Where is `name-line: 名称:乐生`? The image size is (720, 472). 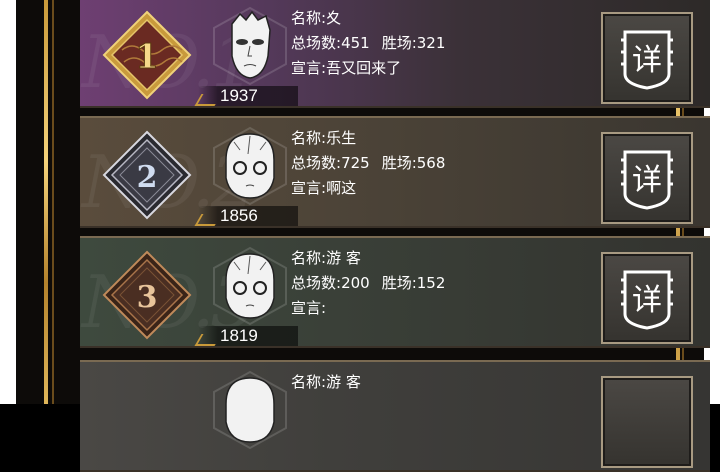 name-line: 名称:乐生 is located at coordinates (324, 138).